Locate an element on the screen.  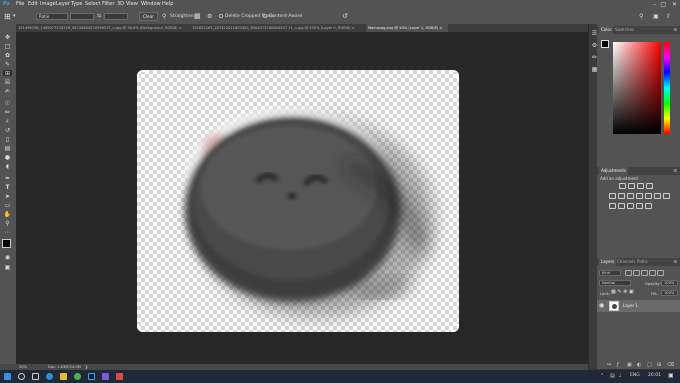
tray-arrow-icon: ⌃ is located at coordinates (602, 376).